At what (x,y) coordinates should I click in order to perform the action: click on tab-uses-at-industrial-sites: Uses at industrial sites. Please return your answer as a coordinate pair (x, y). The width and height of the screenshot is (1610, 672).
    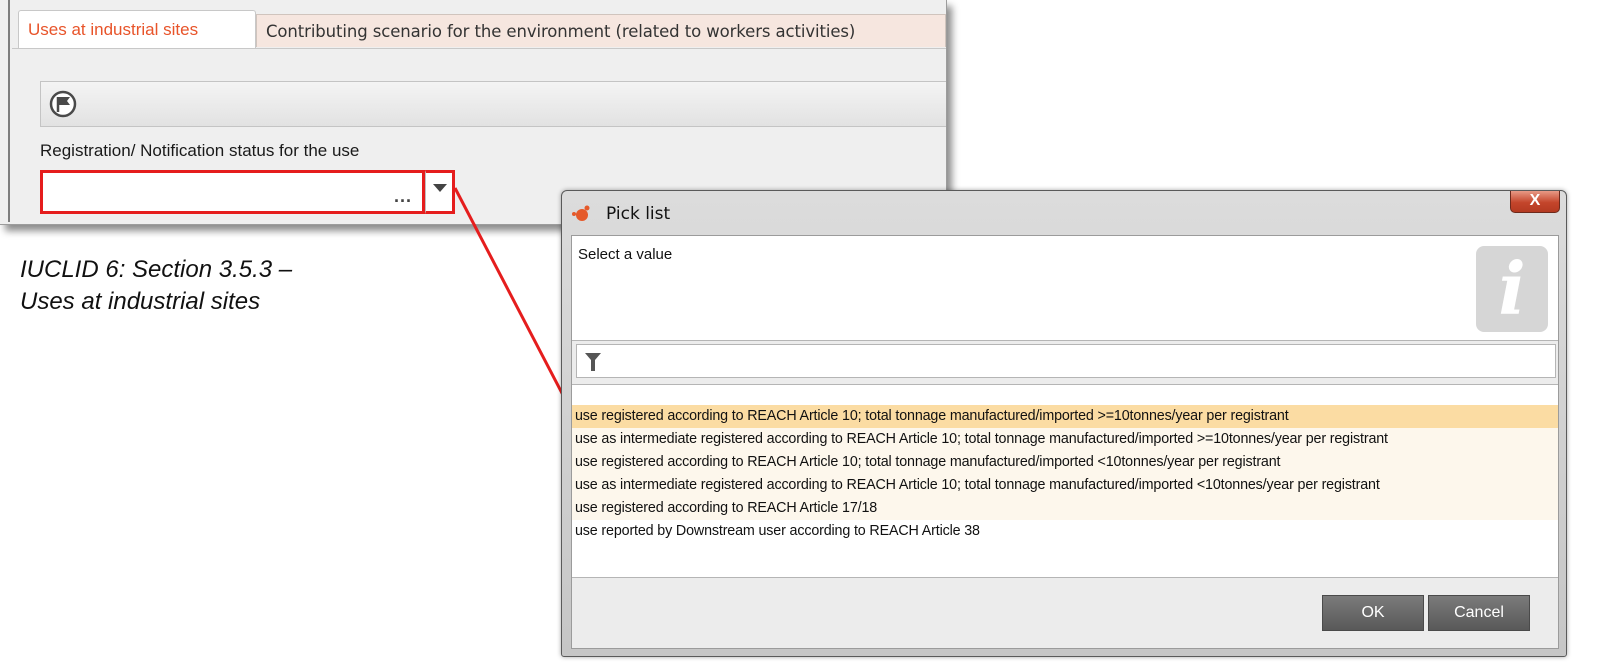
    Looking at the image, I should click on (137, 29).